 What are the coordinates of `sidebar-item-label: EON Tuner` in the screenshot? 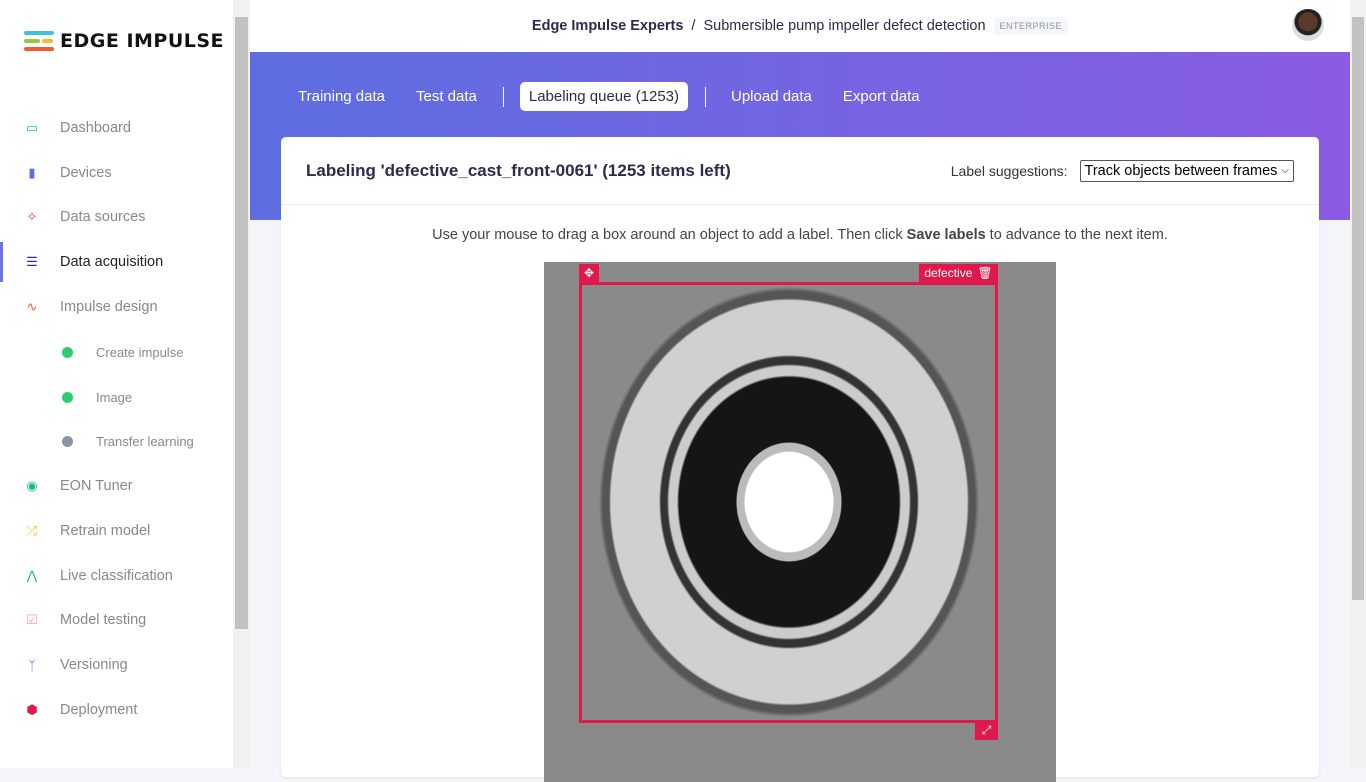 It's located at (96, 486).